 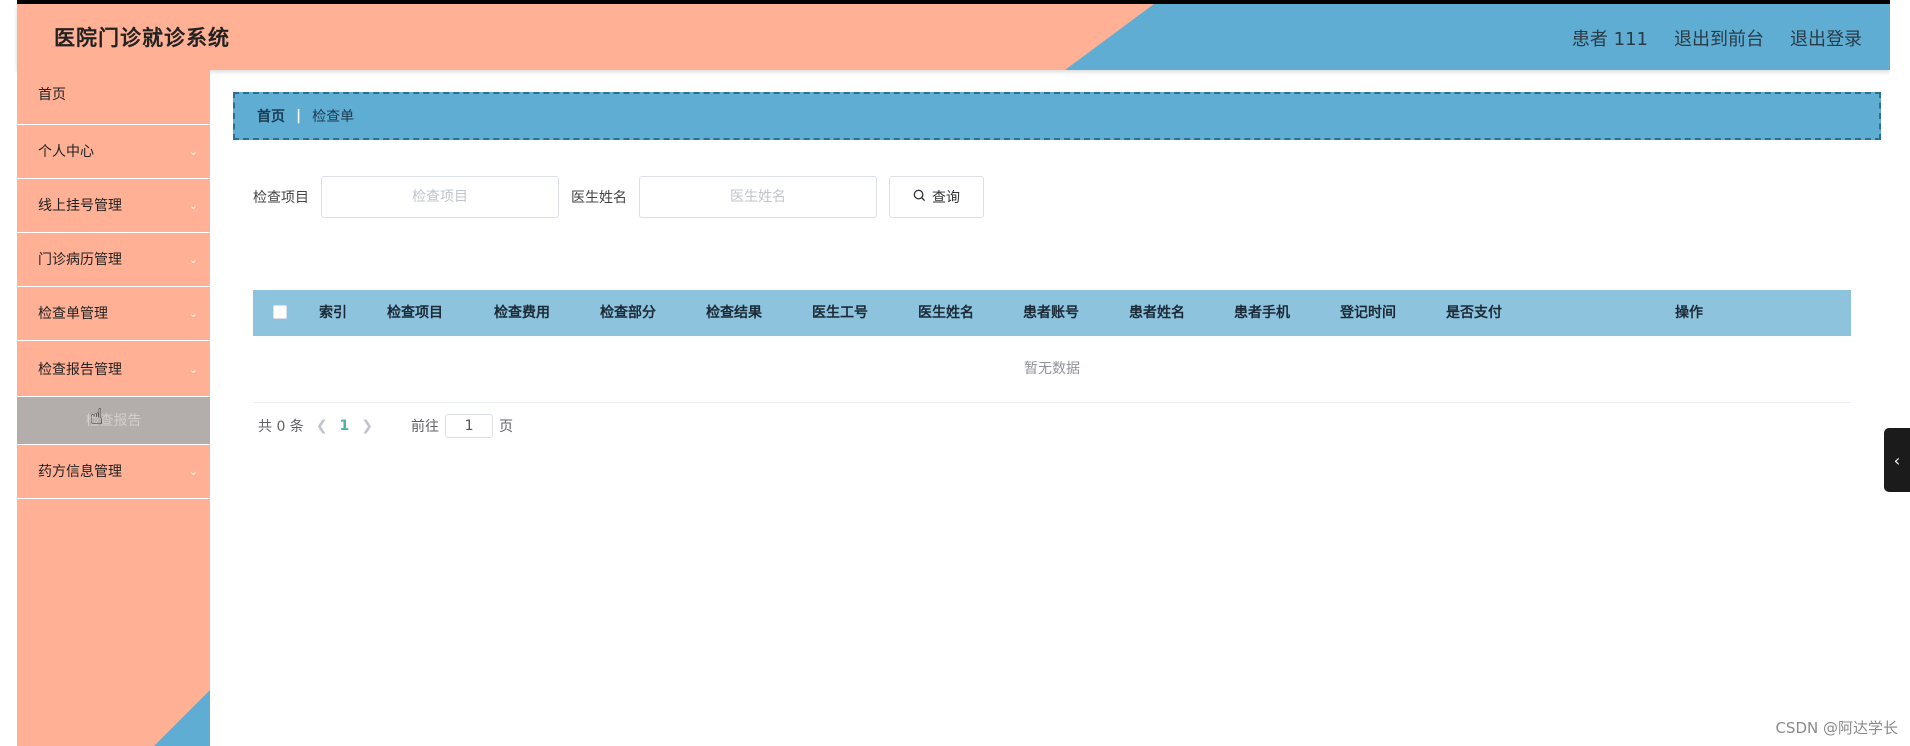 What do you see at coordinates (52, 95) in the screenshot?
I see `sidebar-item-label: 首页` at bounding box center [52, 95].